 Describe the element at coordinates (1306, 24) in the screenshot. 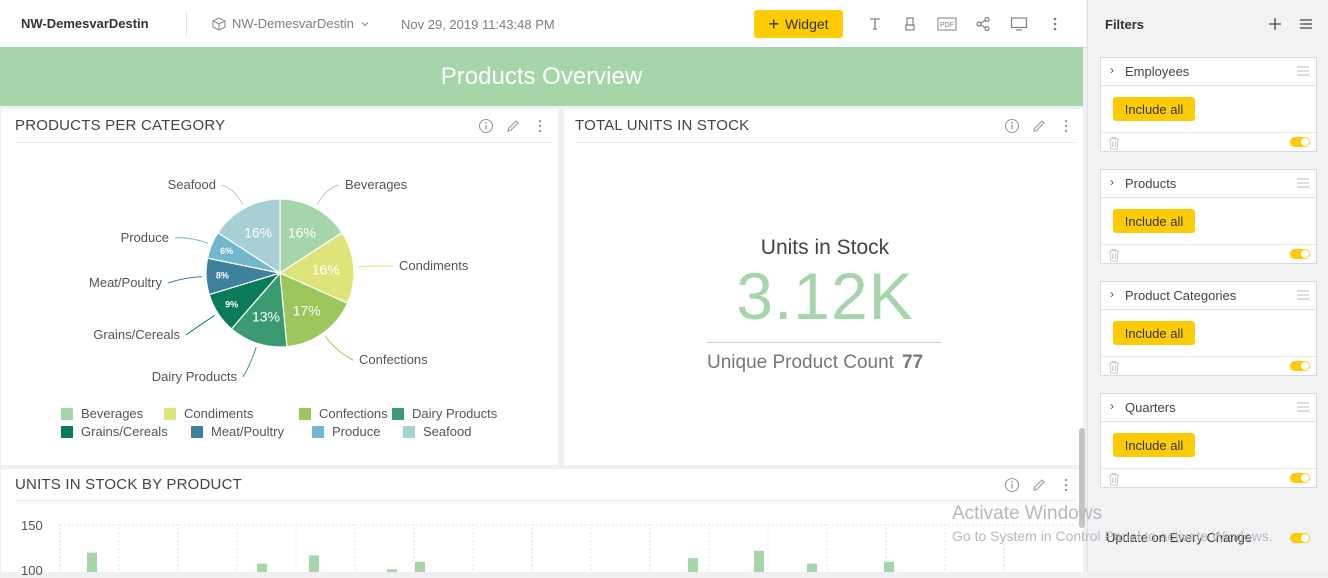

I see `menu-icon` at that location.